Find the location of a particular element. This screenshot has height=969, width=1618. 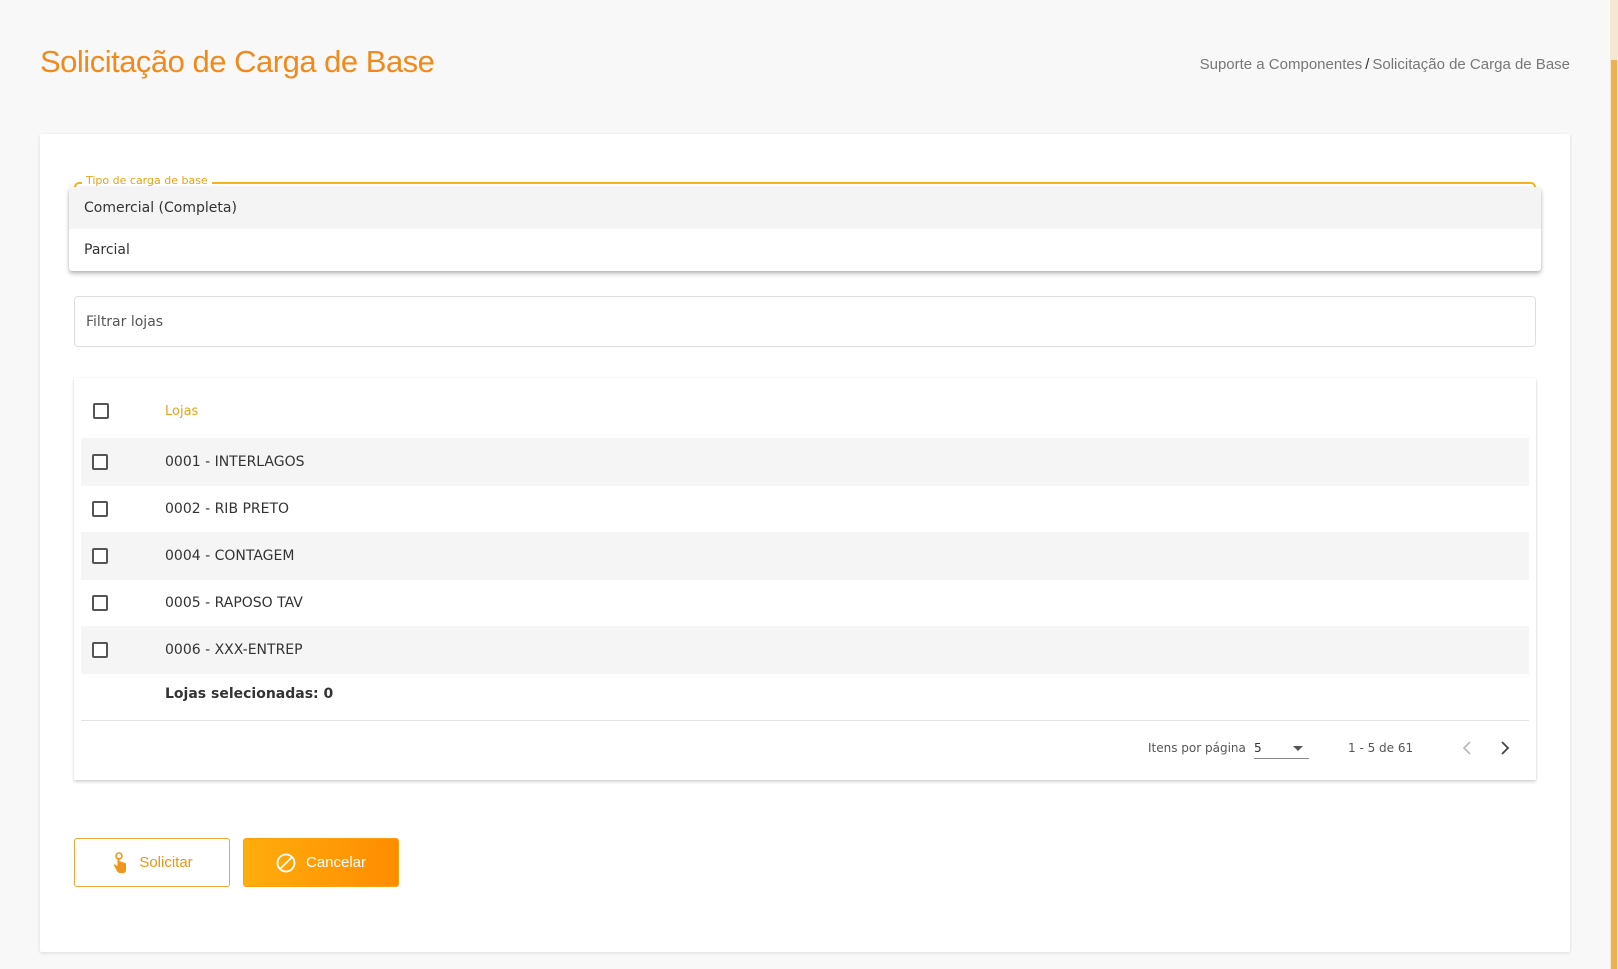

cancel-button: Cancelar is located at coordinates (321, 862).